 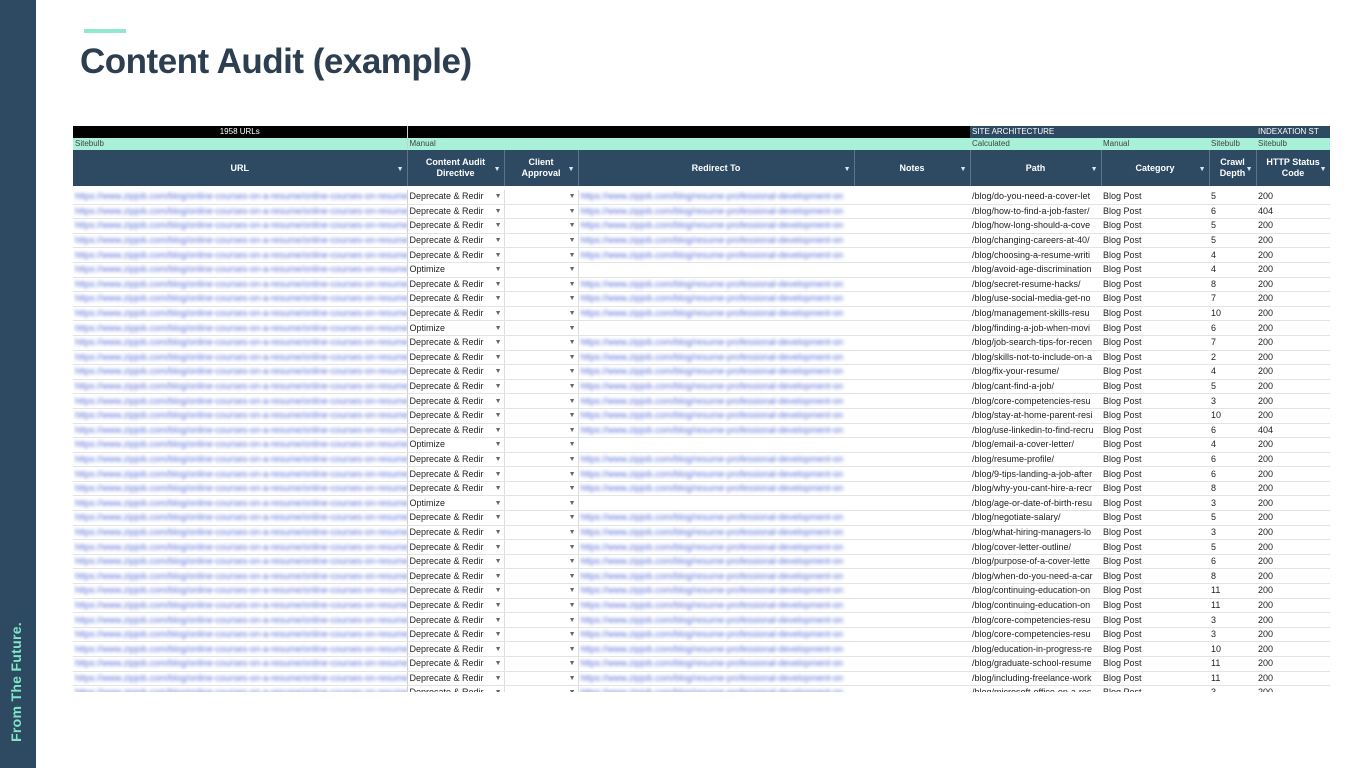 What do you see at coordinates (1293, 168) in the screenshot?
I see `header-http-status: HTTP Status Code ▼` at bounding box center [1293, 168].